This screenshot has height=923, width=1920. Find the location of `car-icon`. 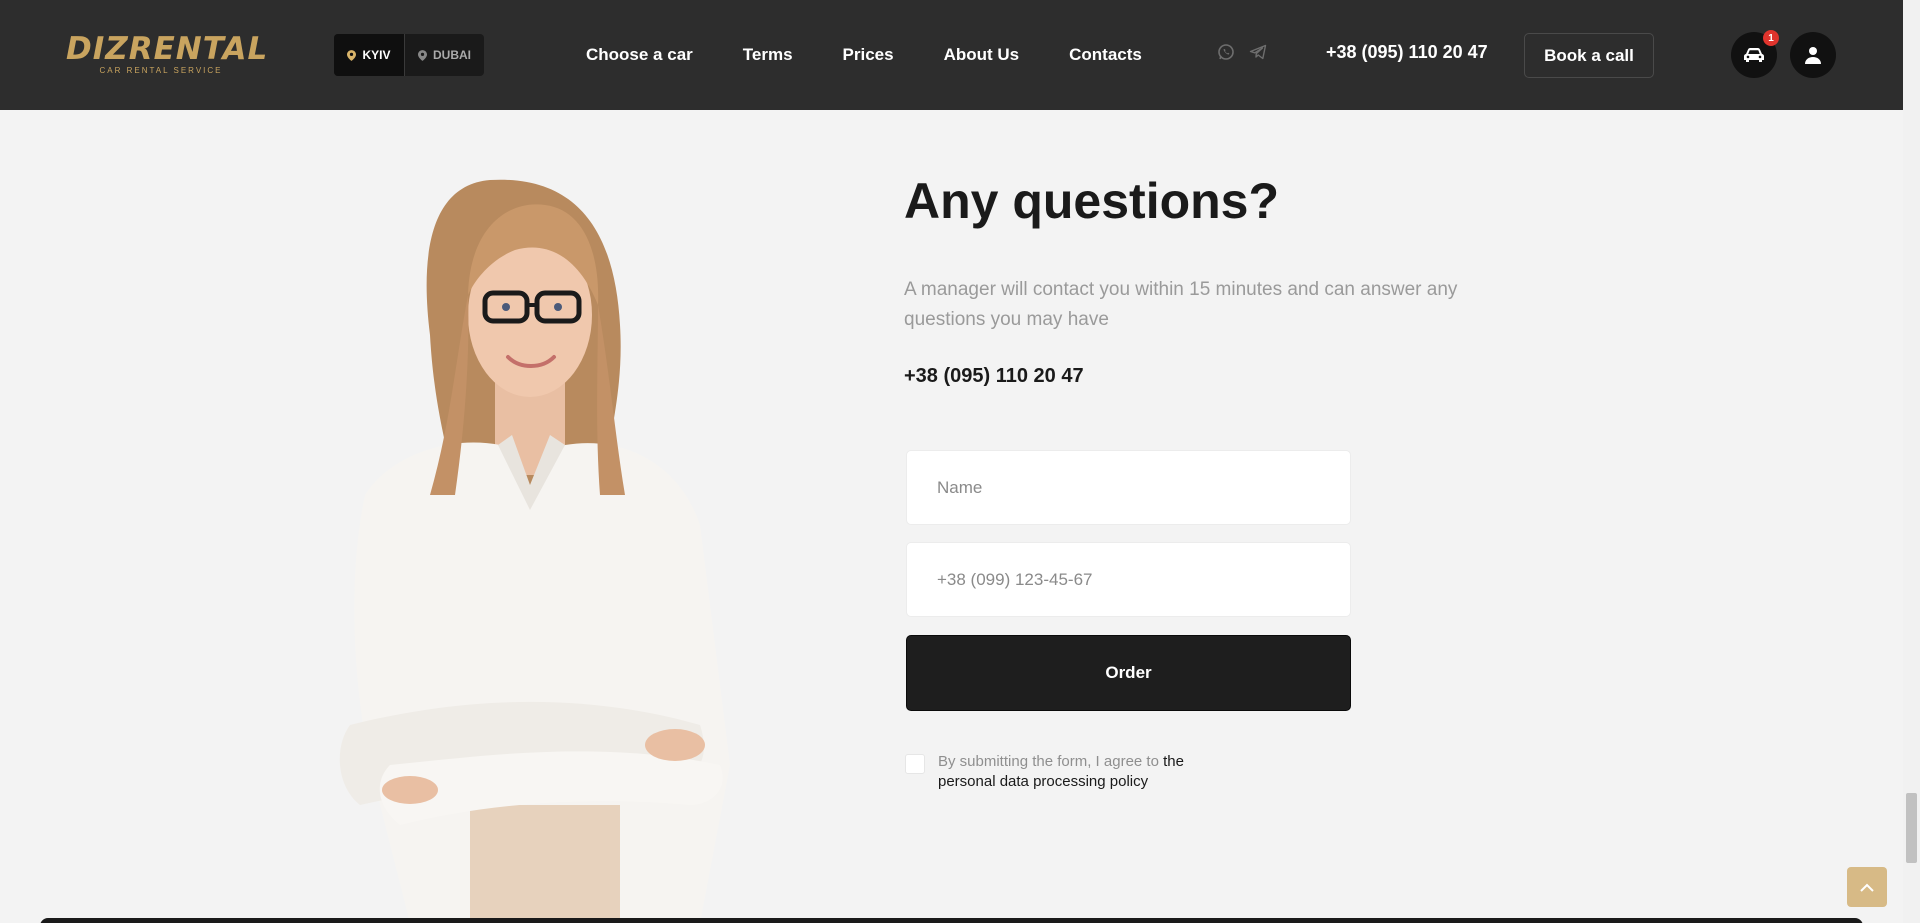

car-icon is located at coordinates (1754, 55).